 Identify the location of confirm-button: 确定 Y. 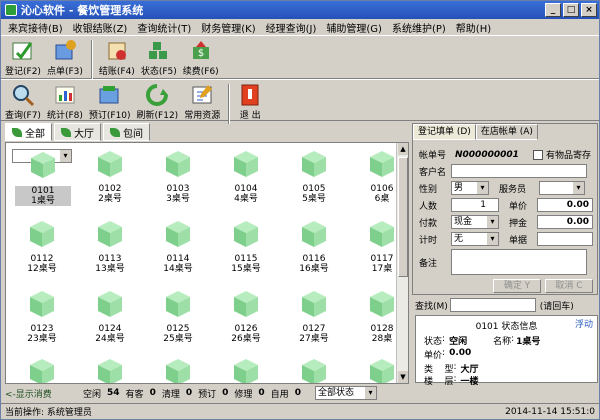
(517, 286).